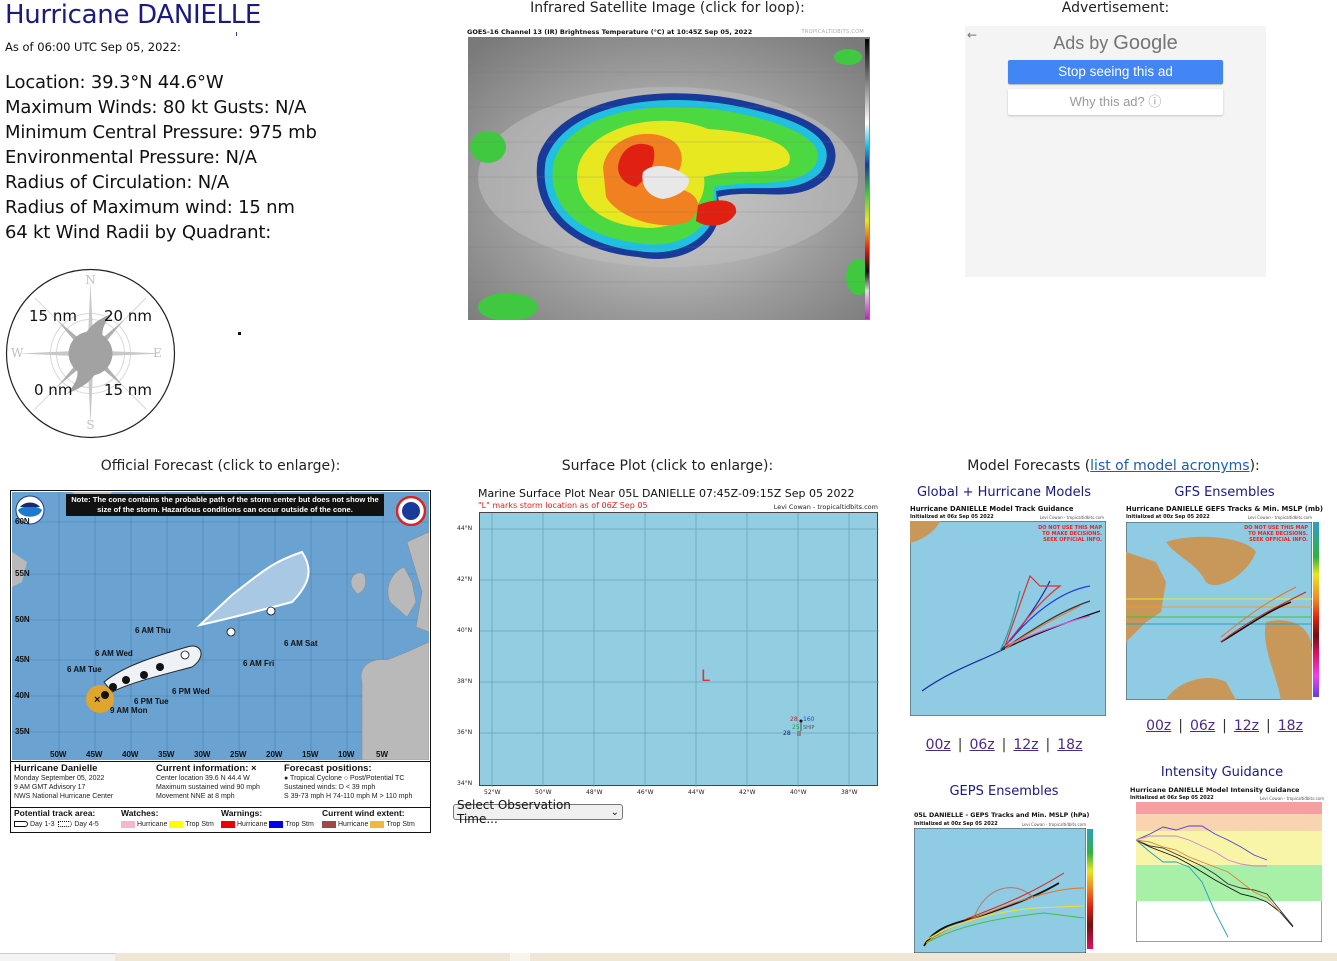 This screenshot has height=961, width=1337. What do you see at coordinates (382, 754) in the screenshot?
I see `nhc-lon-label: 5W` at bounding box center [382, 754].